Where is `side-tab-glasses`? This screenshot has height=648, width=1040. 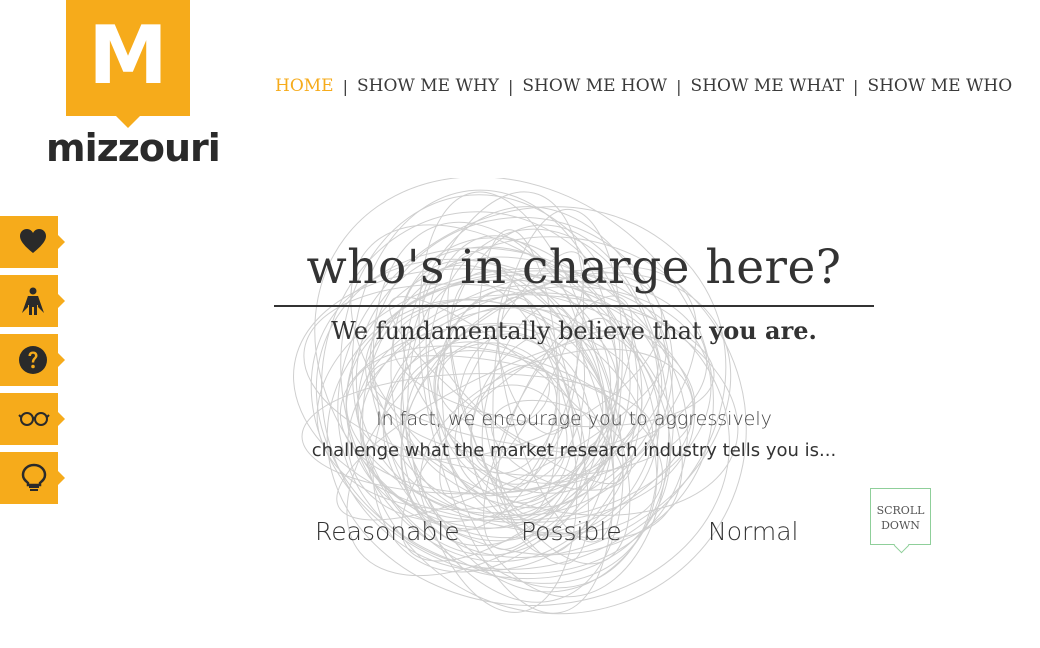 side-tab-glasses is located at coordinates (32, 419).